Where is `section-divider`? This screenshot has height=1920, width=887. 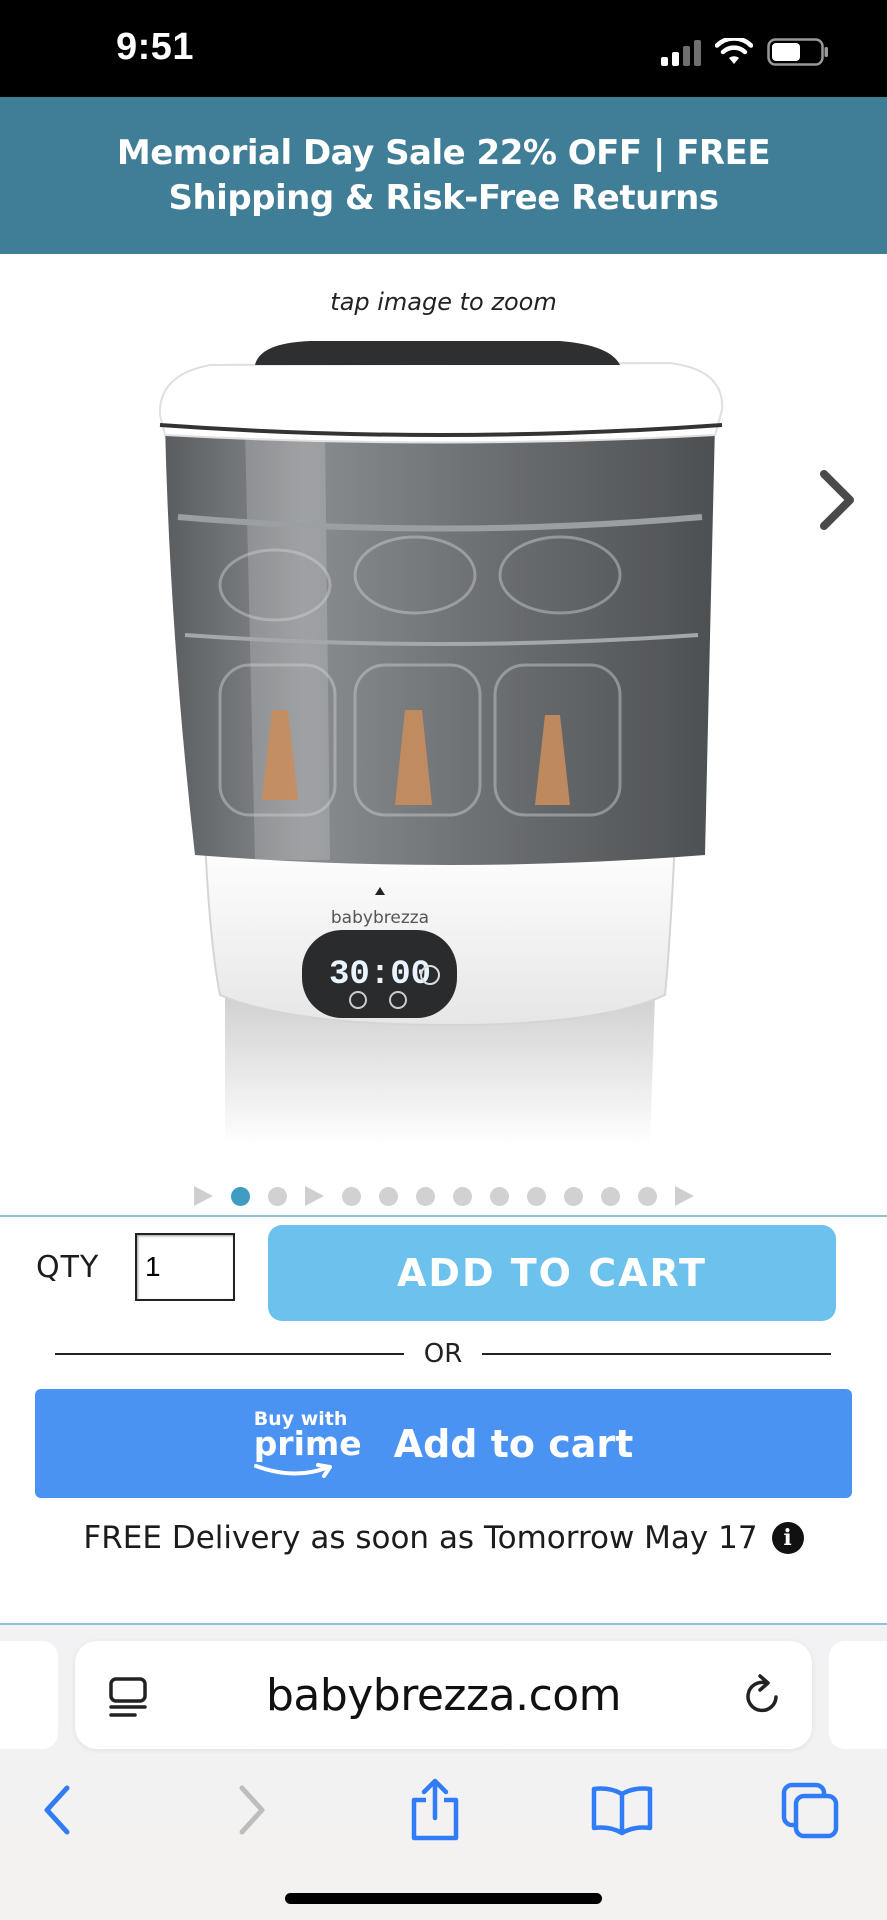
section-divider is located at coordinates (443, 1216).